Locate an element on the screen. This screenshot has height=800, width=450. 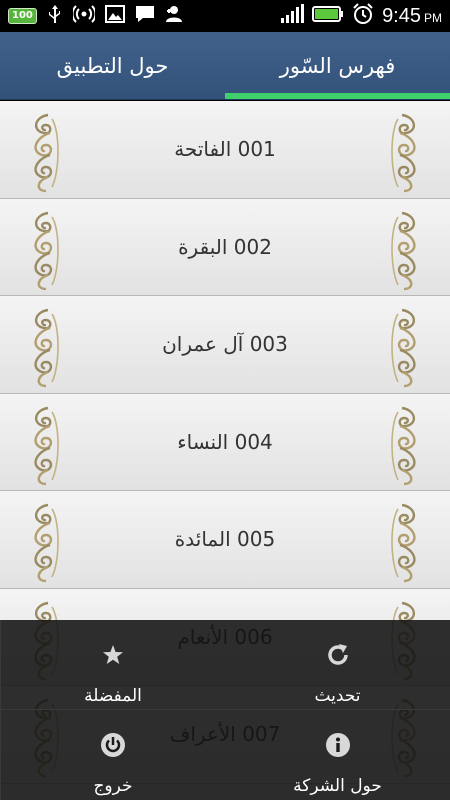
signal-icon is located at coordinates (292, 16).